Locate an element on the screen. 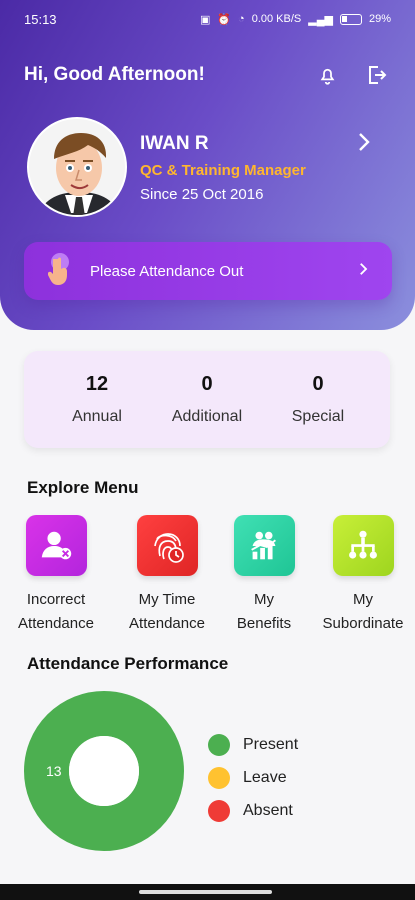 This screenshot has width=415, height=900. attendance-donut-chart: 13 is located at coordinates (104, 771).